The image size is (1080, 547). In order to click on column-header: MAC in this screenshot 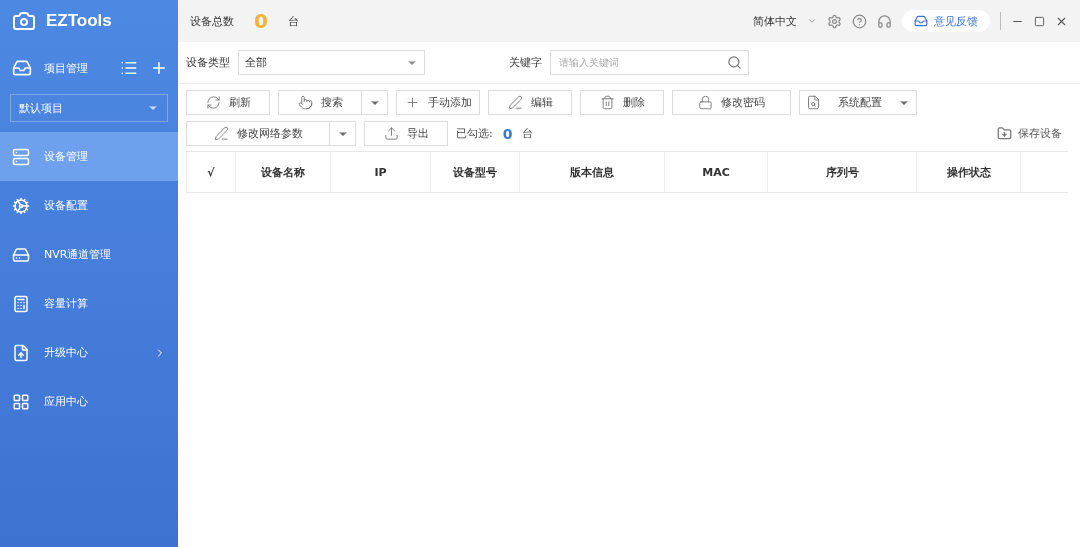, I will do `click(715, 172)`.